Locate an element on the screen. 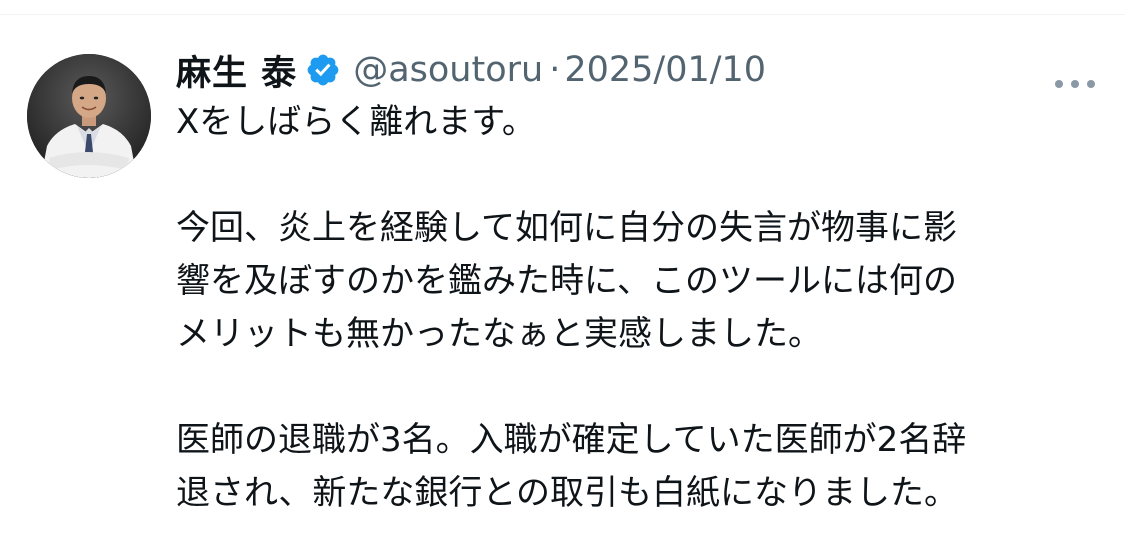  tweet-text-line: 響を及ぼすのかを鑑みた時に、このツールには何の is located at coordinates (566, 281).